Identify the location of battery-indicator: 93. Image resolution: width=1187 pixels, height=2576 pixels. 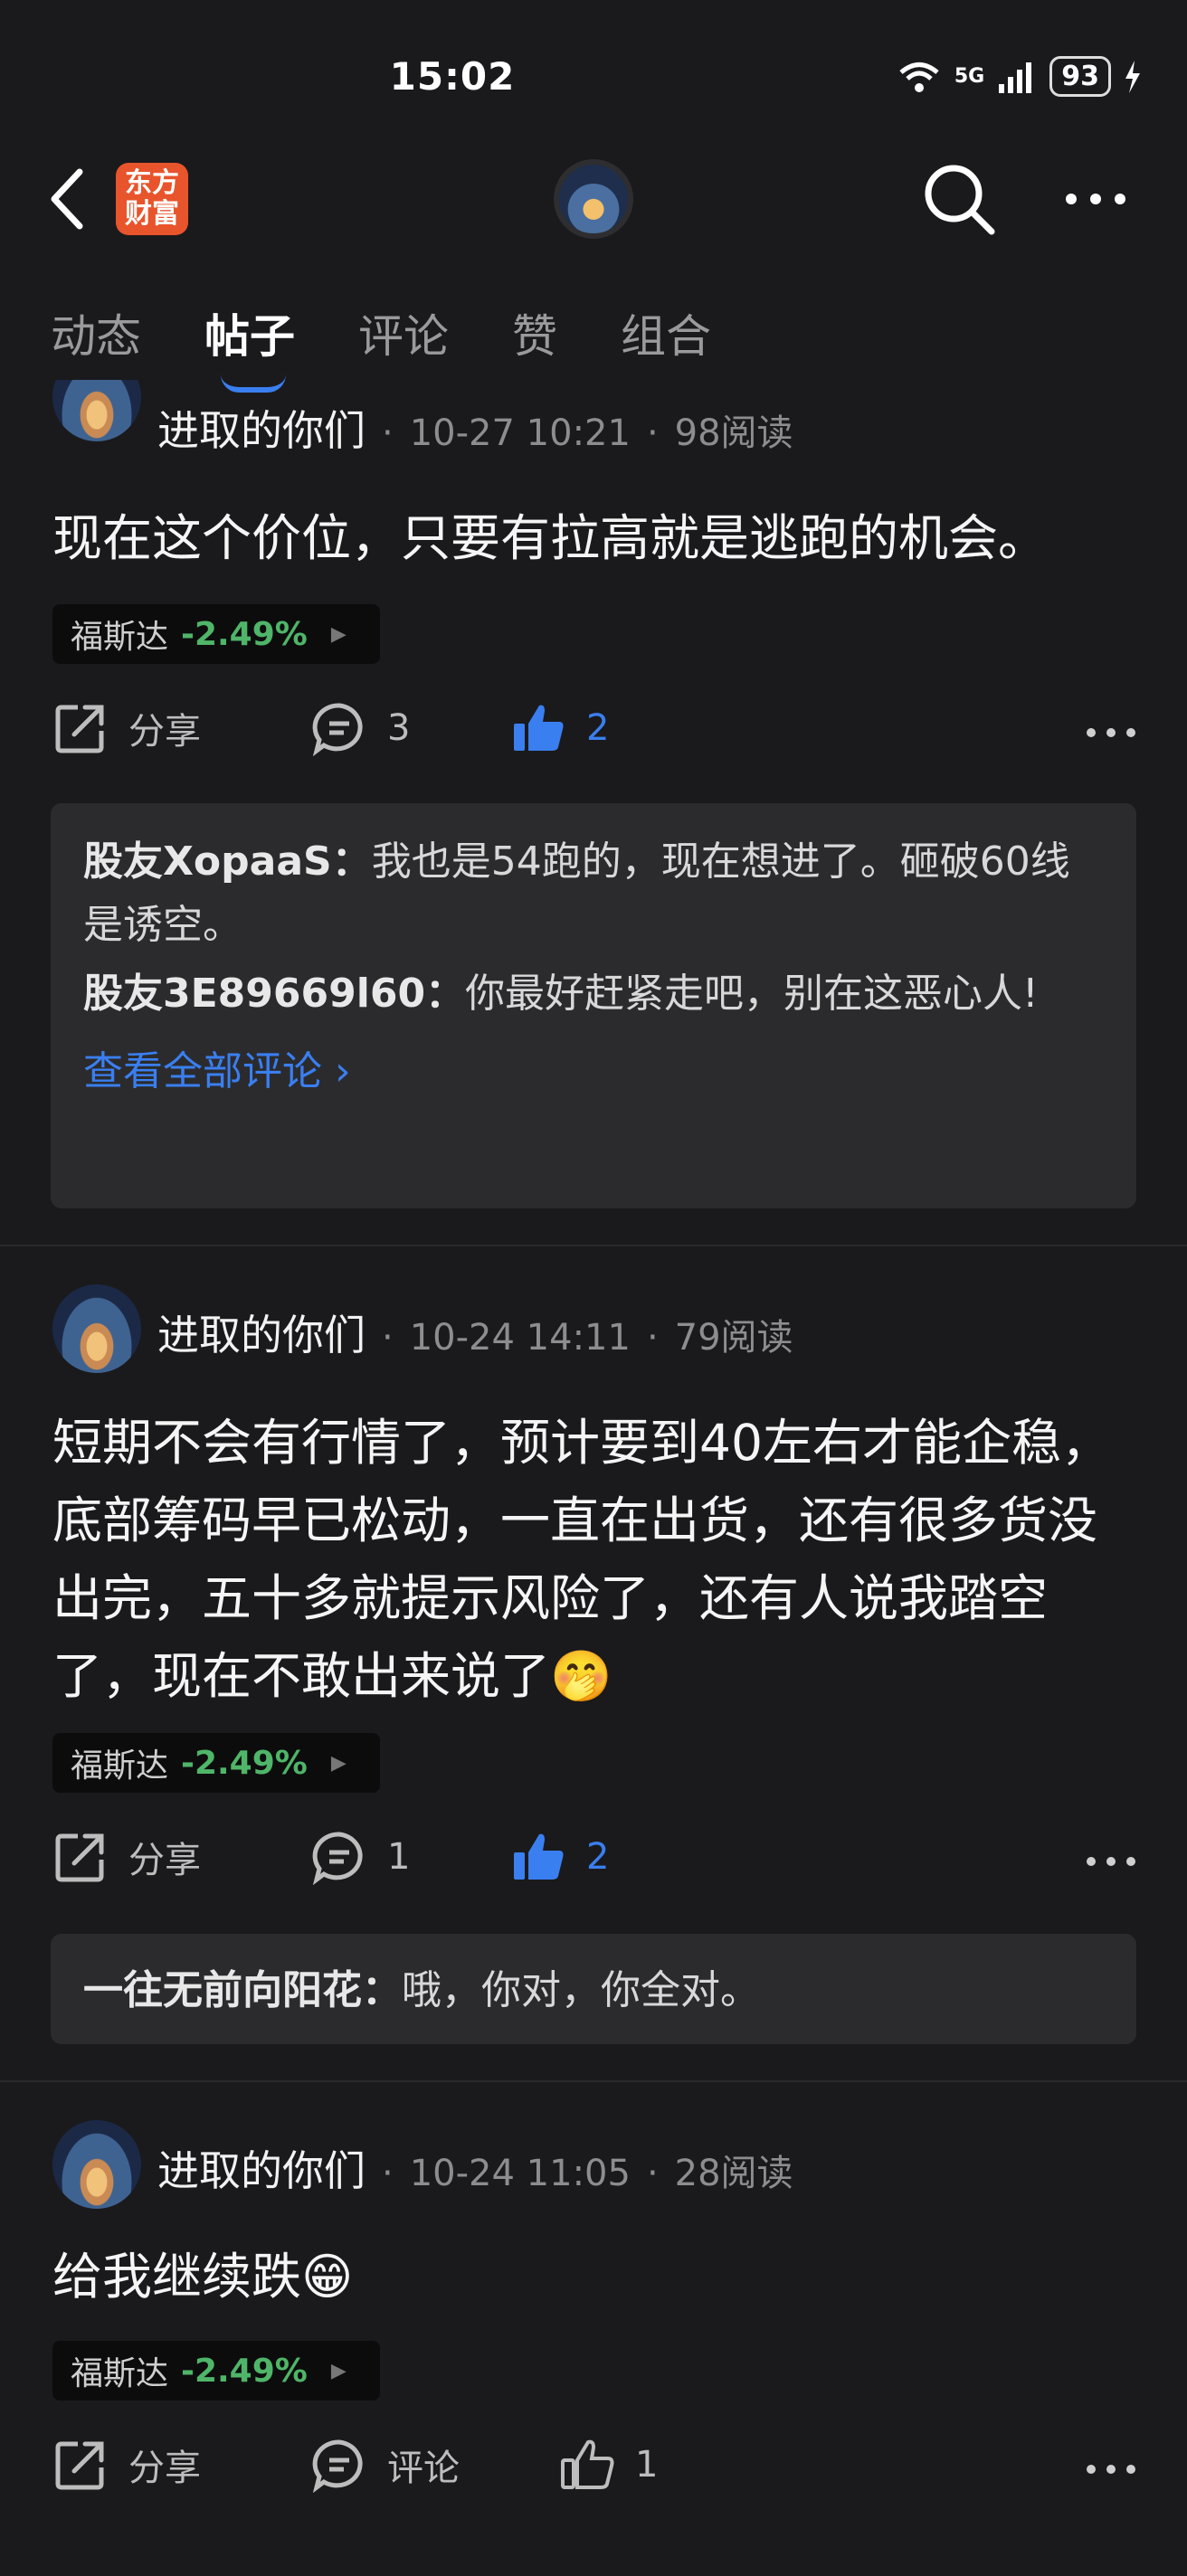
(1080, 76).